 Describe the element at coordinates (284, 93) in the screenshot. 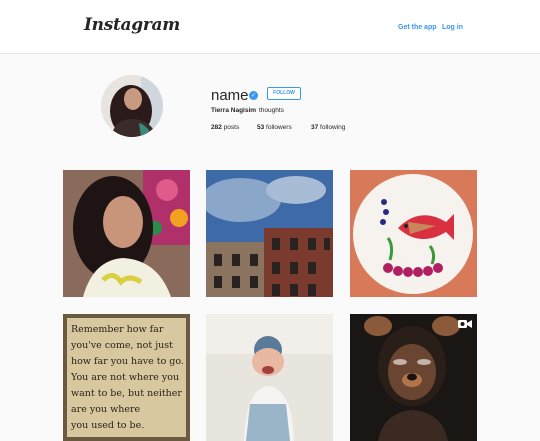

I see `follow-button: FOLLOW` at that location.